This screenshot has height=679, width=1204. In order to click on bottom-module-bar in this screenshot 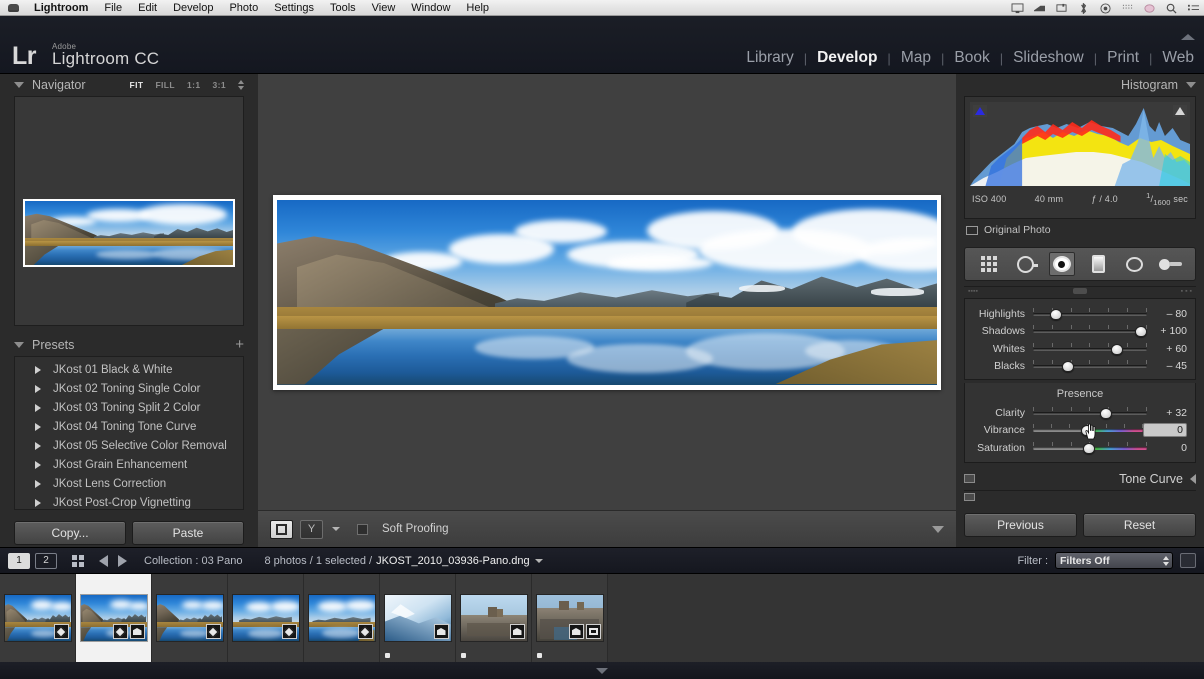, I will do `click(602, 670)`.